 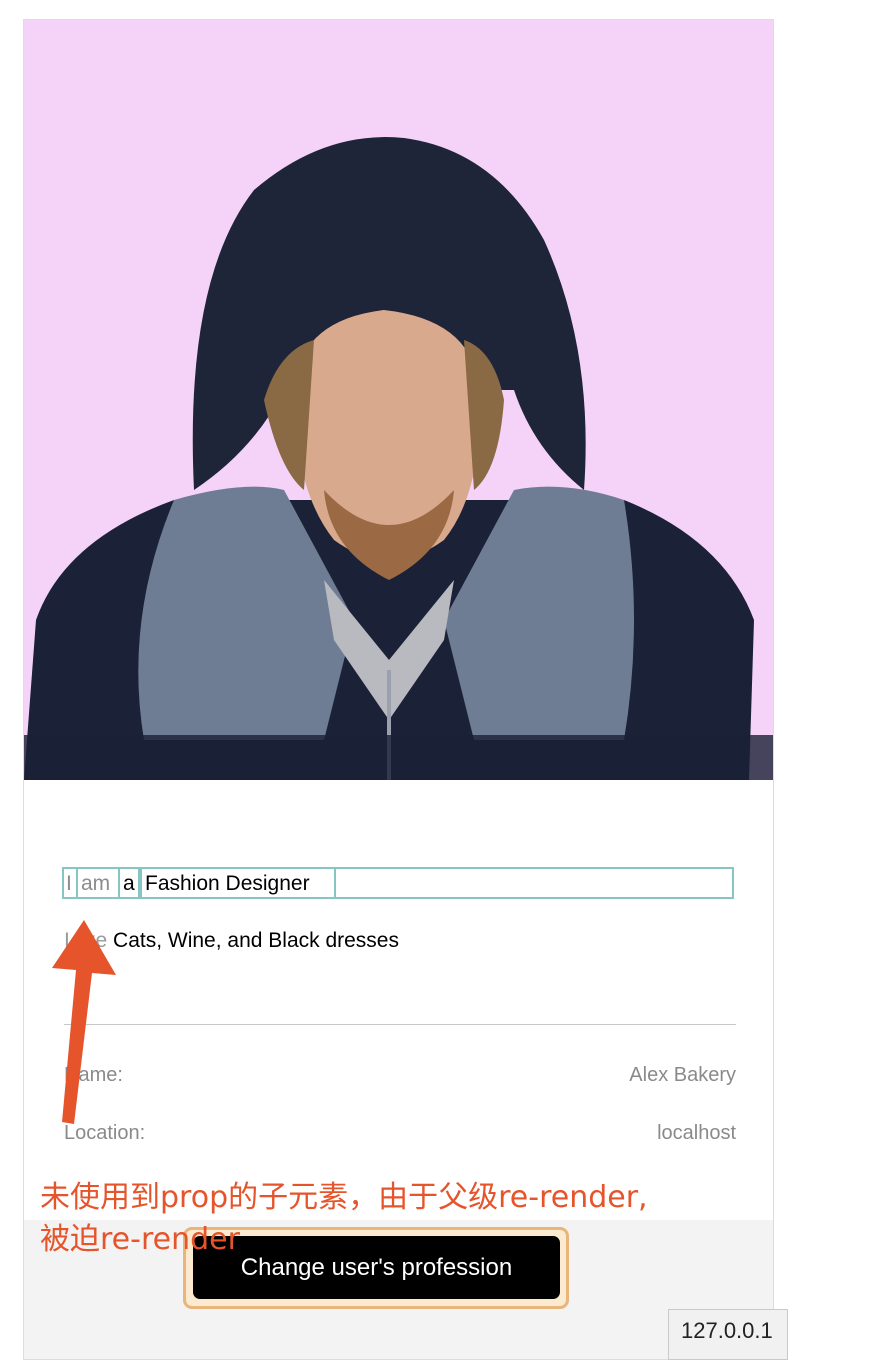 I want to click on profession-headline: I am a Fashion Designer, so click(x=398, y=883).